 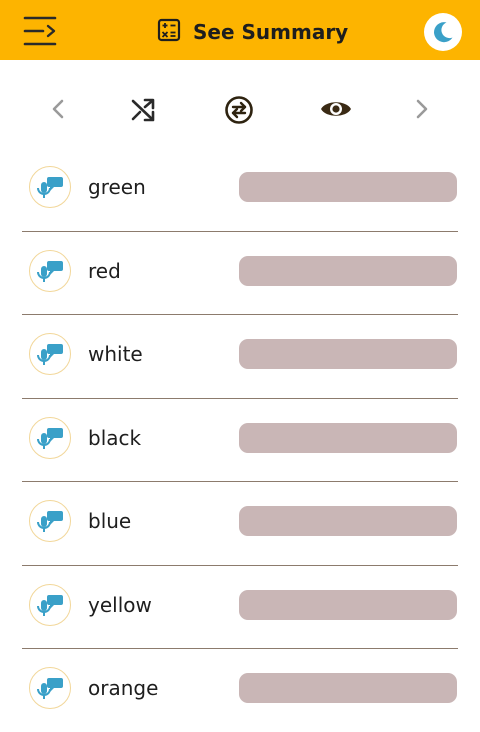 What do you see at coordinates (58, 109) in the screenshot?
I see `chevron-left-icon` at bounding box center [58, 109].